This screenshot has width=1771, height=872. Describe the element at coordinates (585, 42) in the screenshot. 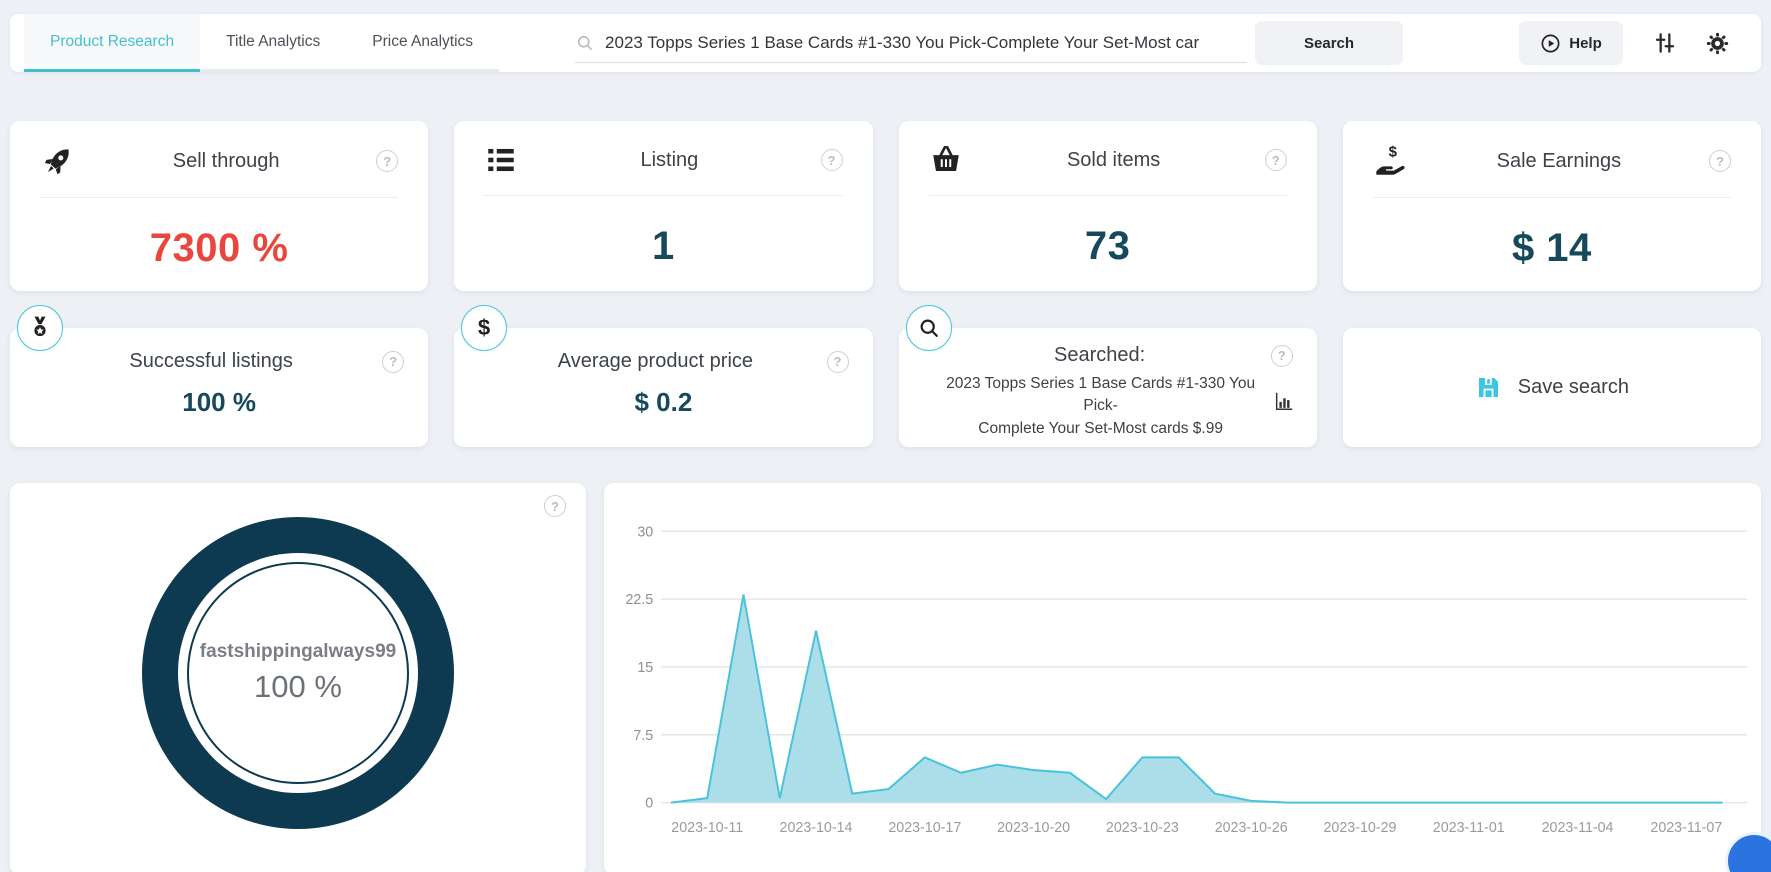

I see `search-icon` at that location.